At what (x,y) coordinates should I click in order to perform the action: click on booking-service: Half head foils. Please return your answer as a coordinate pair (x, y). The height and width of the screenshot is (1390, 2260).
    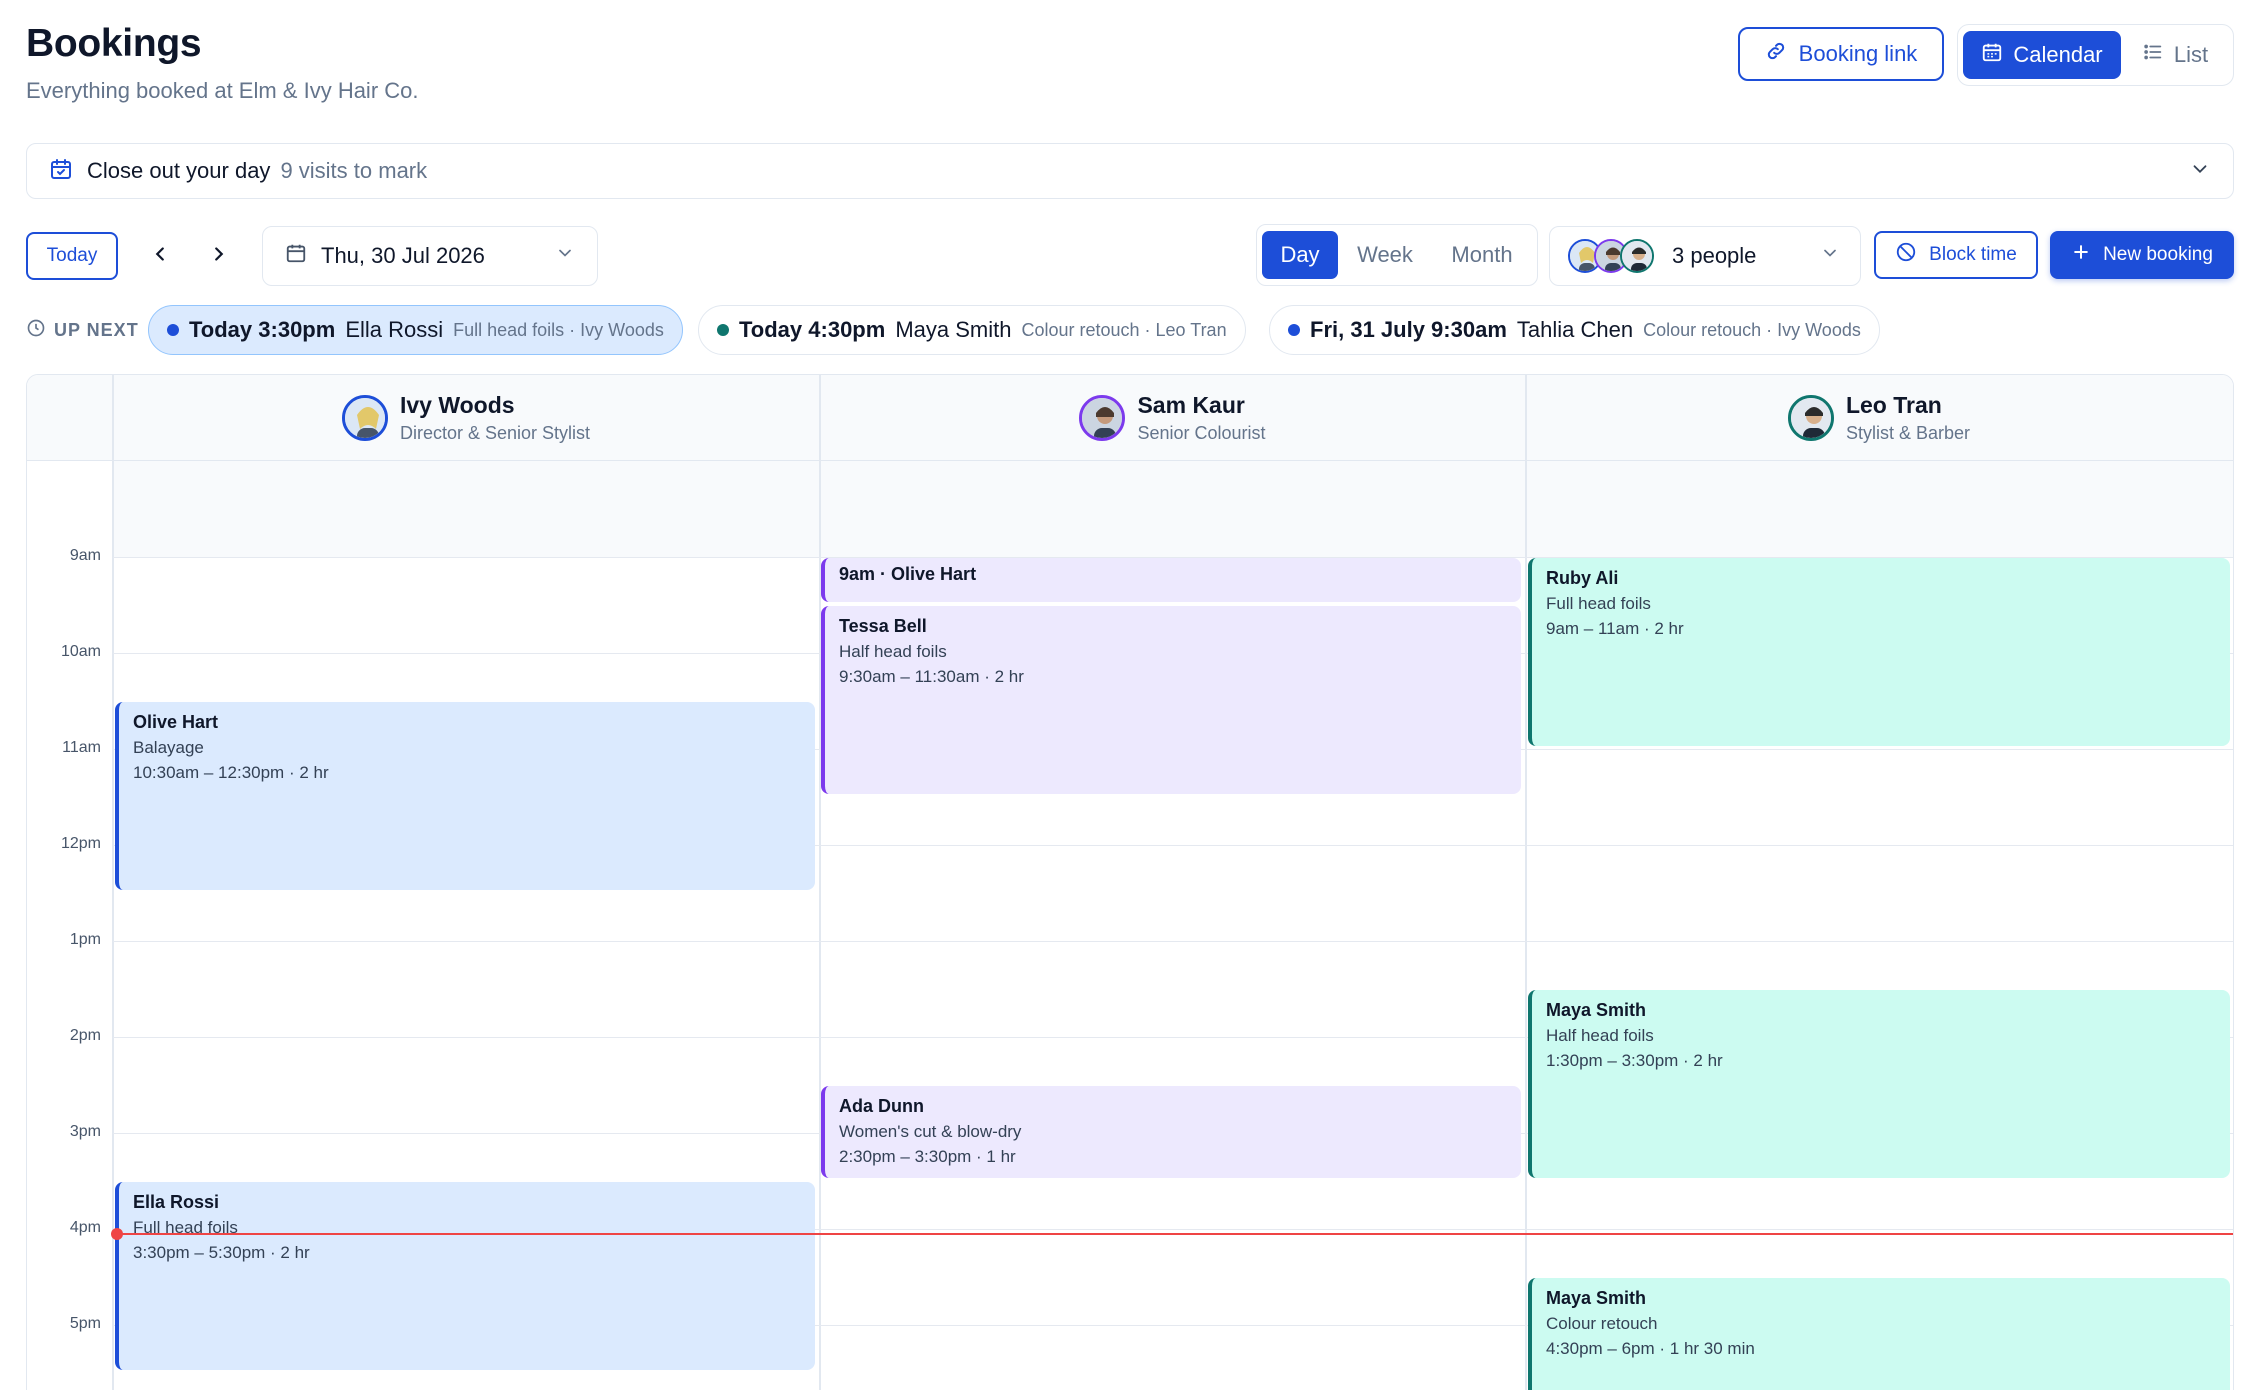
    Looking at the image, I should click on (893, 651).